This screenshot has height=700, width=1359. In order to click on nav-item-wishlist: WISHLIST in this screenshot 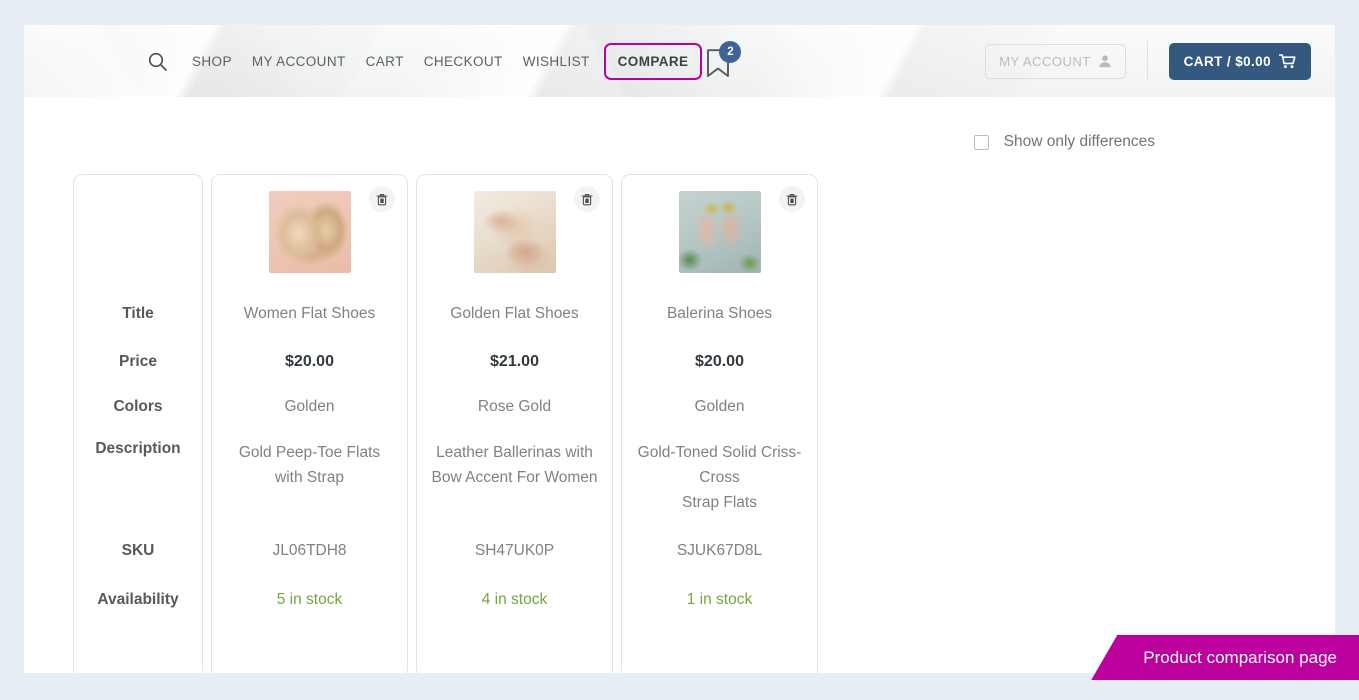, I will do `click(556, 61)`.